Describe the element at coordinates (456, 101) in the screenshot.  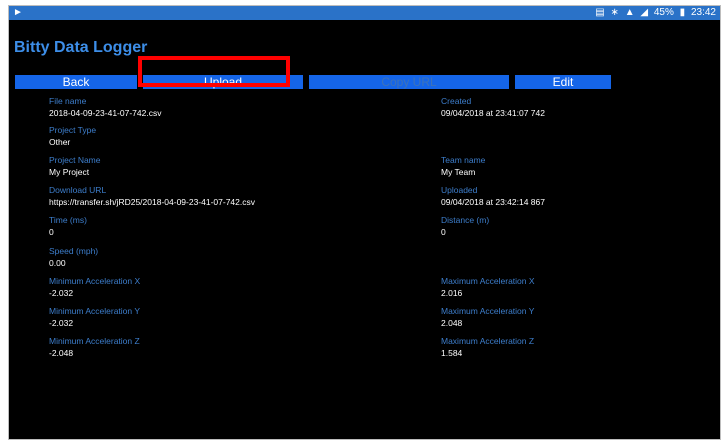
I see `field-label: Created` at that location.